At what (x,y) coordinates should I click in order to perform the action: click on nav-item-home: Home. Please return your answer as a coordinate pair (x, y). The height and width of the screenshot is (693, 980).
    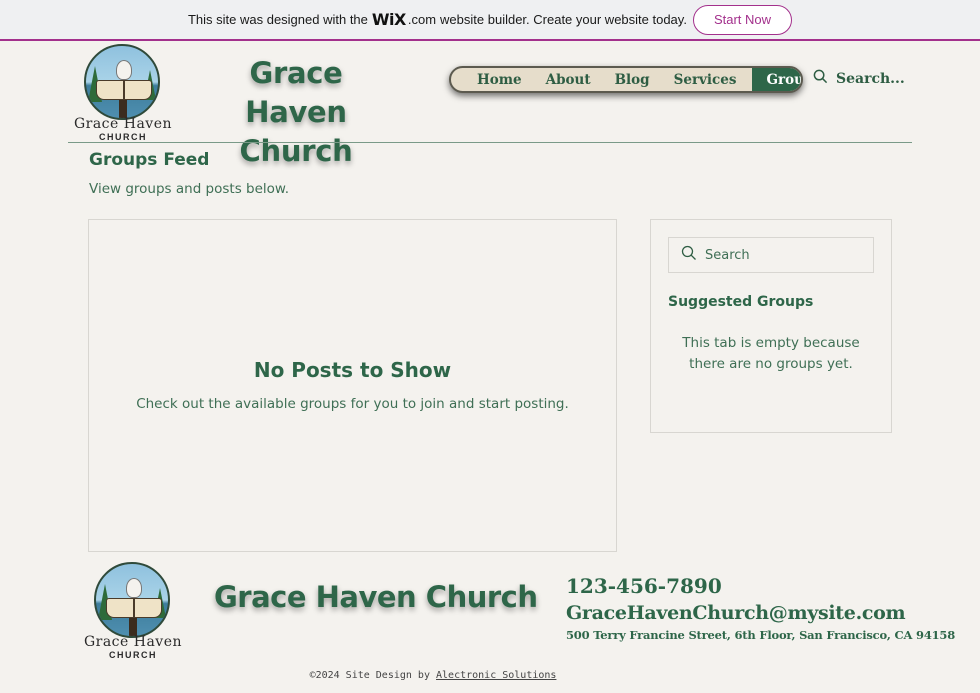
    Looking at the image, I should click on (499, 79).